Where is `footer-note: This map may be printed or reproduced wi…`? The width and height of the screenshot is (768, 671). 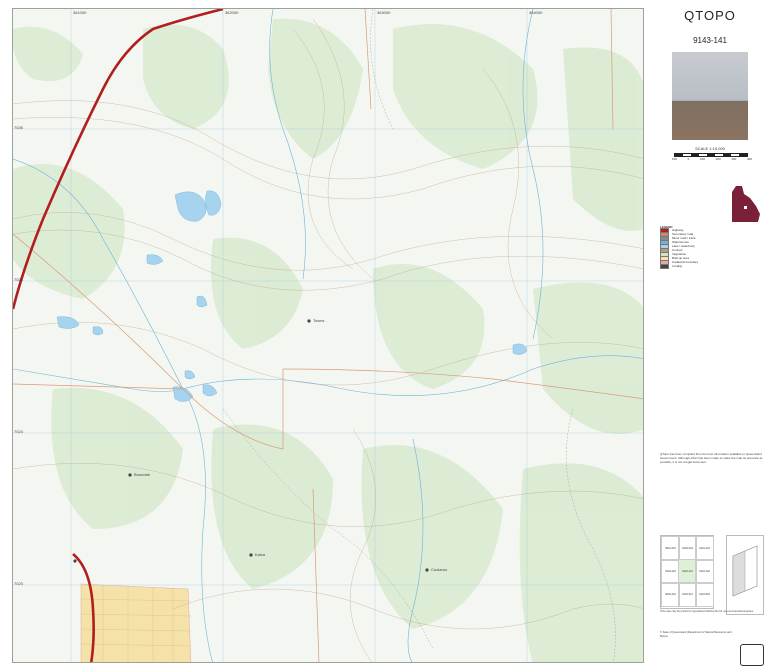 footer-note: This map may be printed or reproduced wi… is located at coordinates (707, 611).